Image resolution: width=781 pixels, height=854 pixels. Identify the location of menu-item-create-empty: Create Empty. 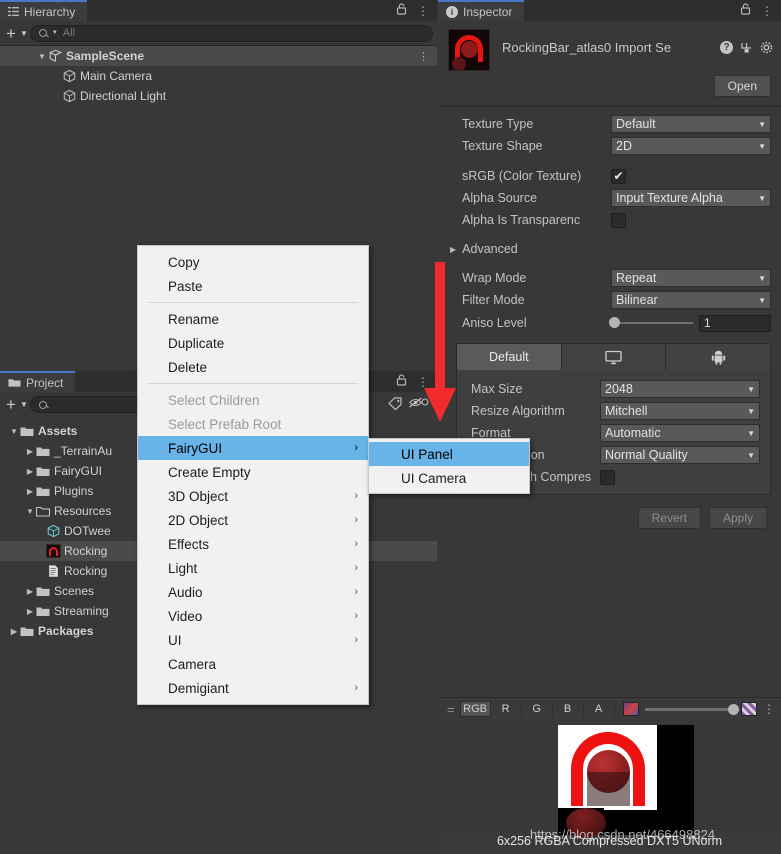
(253, 472).